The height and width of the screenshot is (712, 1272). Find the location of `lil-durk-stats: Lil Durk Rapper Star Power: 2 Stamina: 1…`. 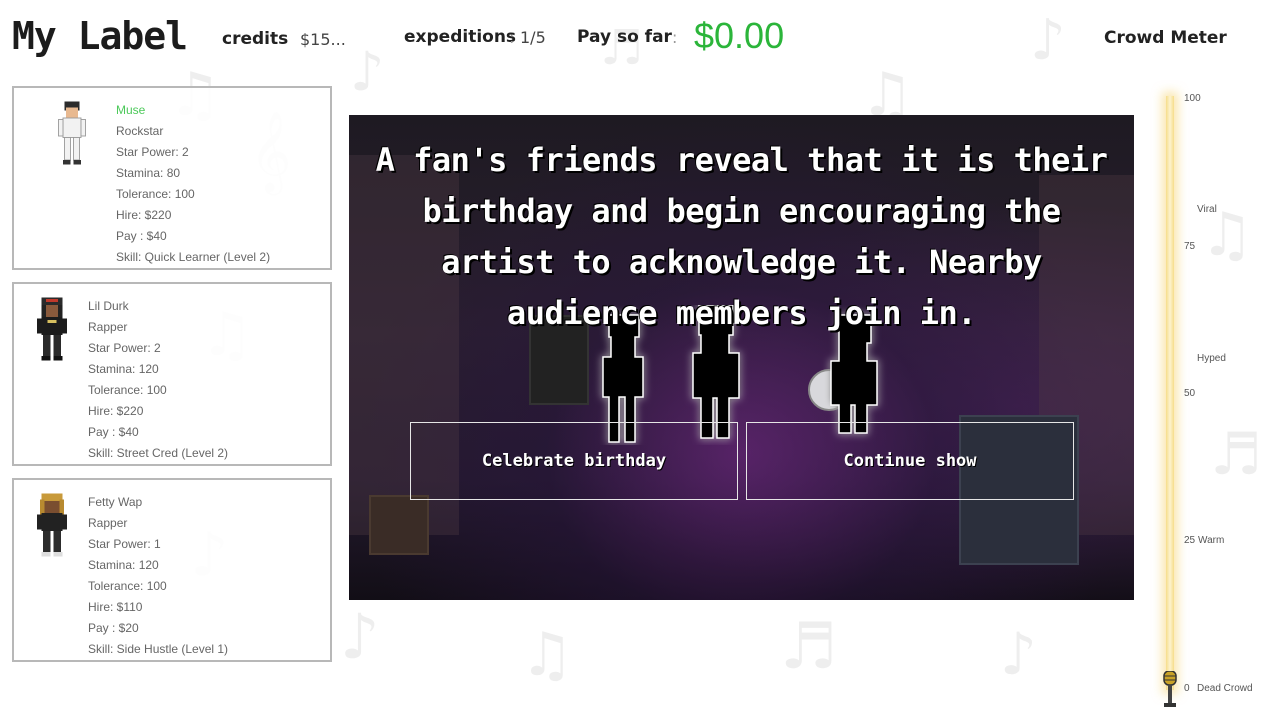

lil-durk-stats: Lil Durk Rapper Star Power: 2 Stamina: 1… is located at coordinates (158, 380).